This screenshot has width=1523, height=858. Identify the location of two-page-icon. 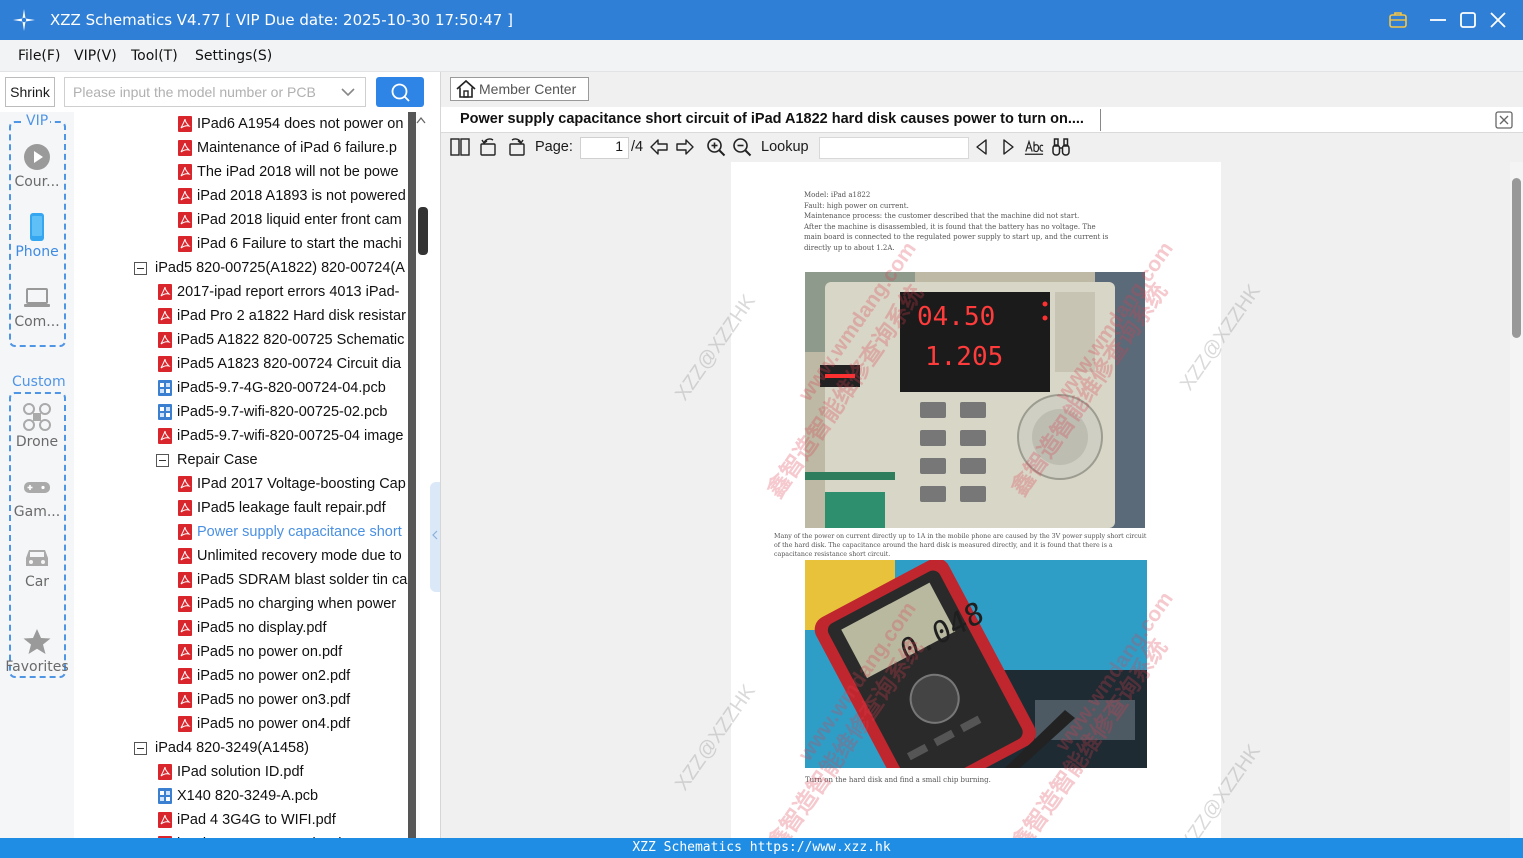
(460, 147).